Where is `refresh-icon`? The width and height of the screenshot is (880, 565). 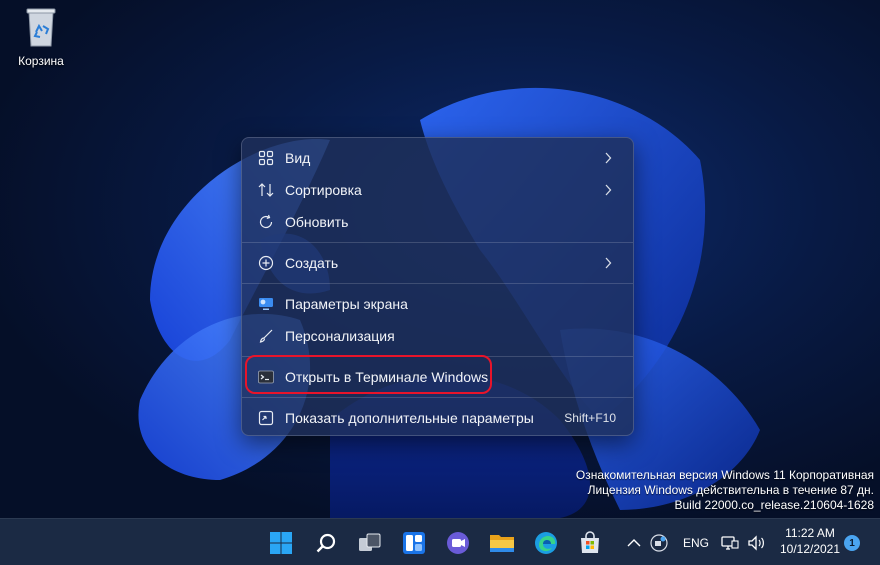 refresh-icon is located at coordinates (266, 222).